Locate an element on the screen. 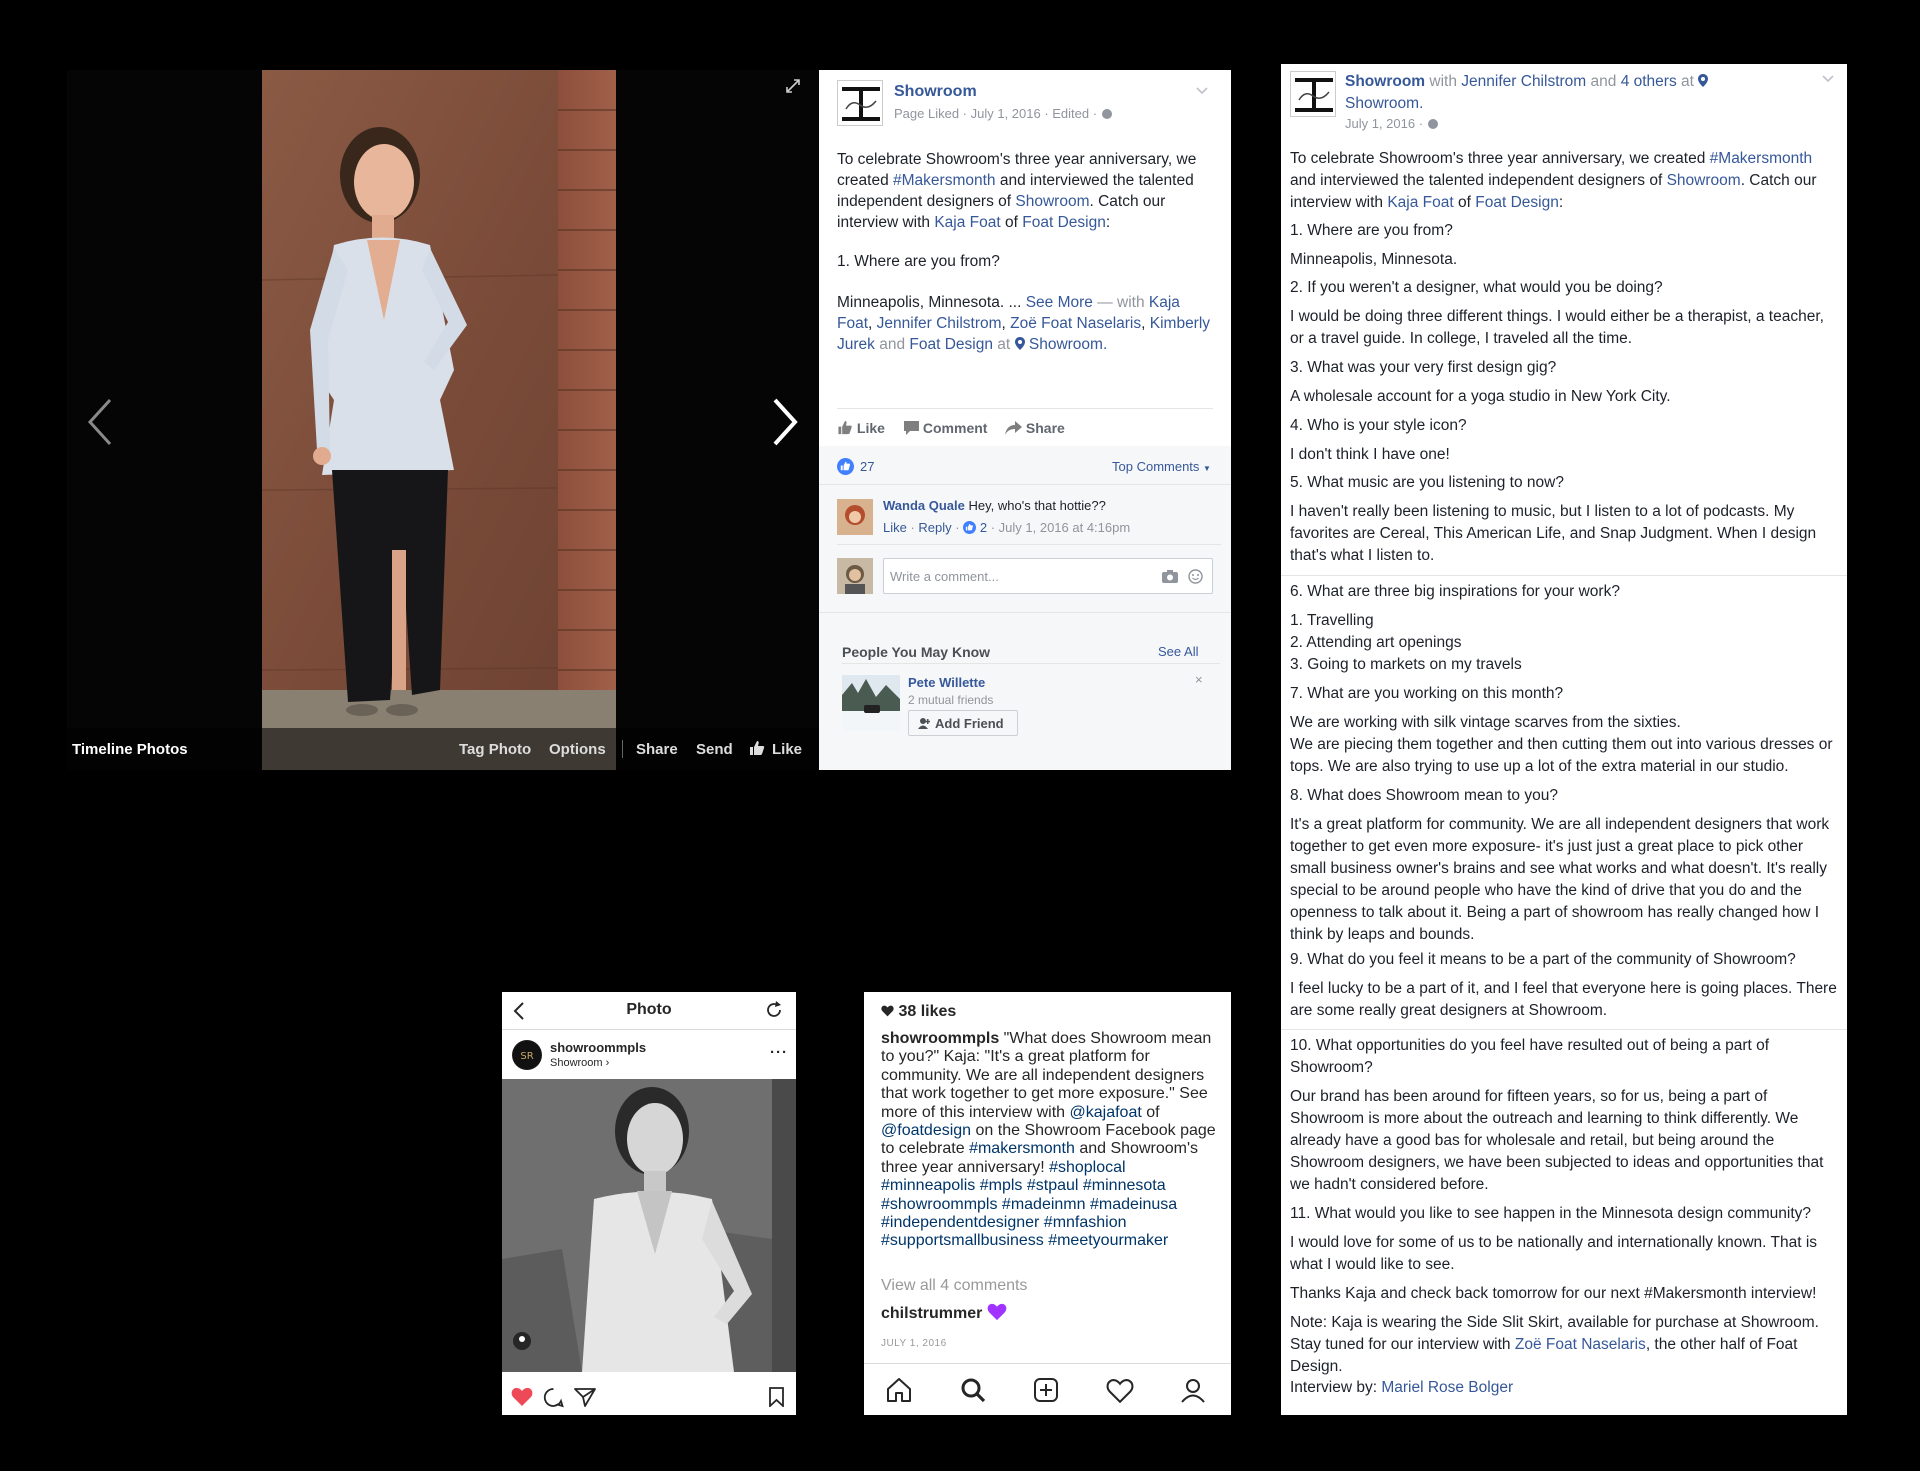  tag-foat-link: Foat Design is located at coordinates (951, 344).